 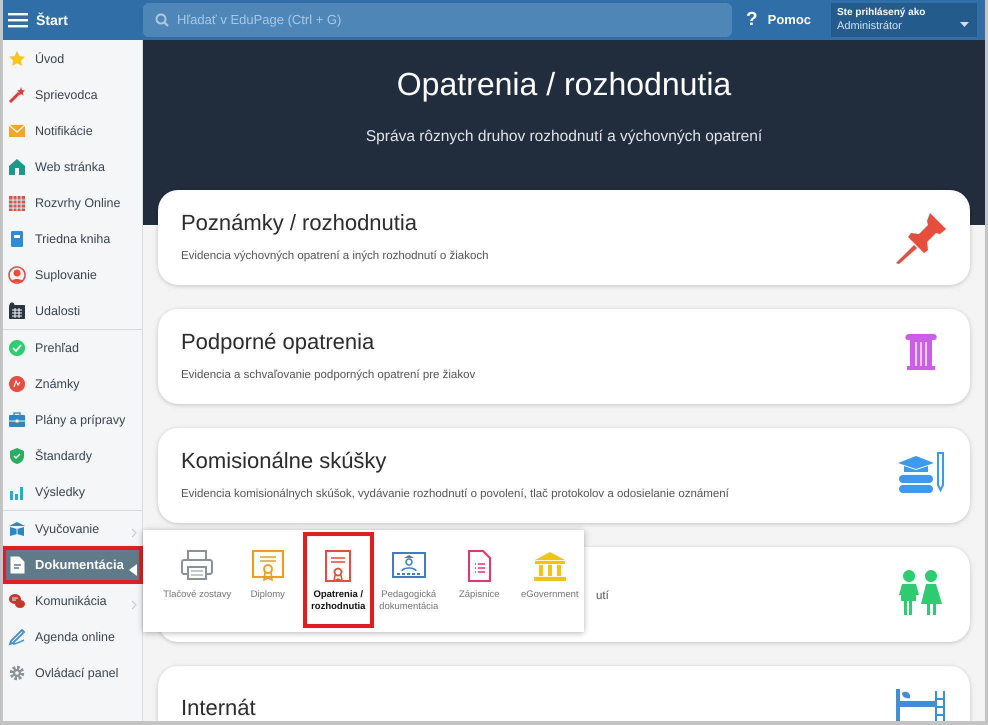 I want to click on sidebar-item: Plány a prípravy, so click(x=72, y=420).